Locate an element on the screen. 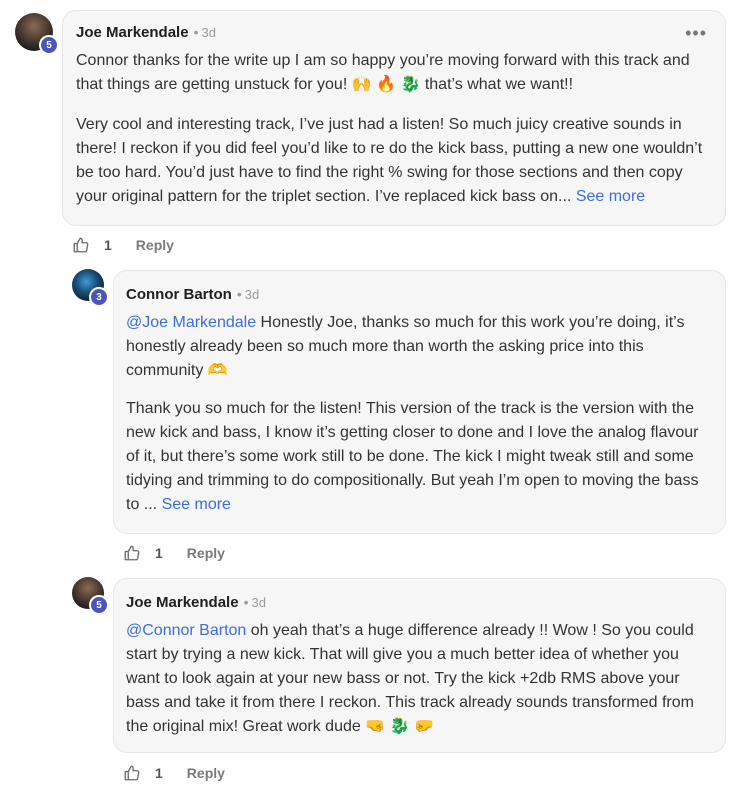 This screenshot has width=751, height=788. mention-link: @Connor Barton is located at coordinates (186, 630).